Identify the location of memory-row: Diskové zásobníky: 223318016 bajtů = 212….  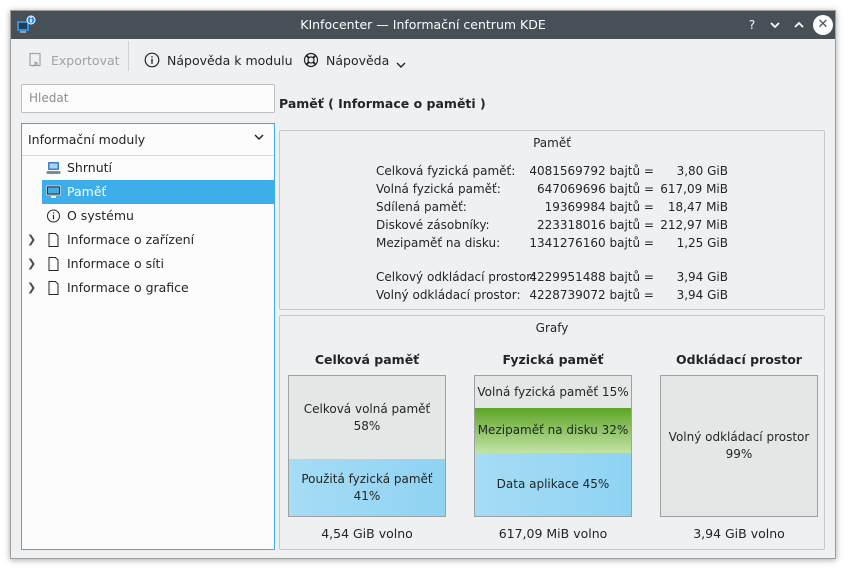
(552, 227).